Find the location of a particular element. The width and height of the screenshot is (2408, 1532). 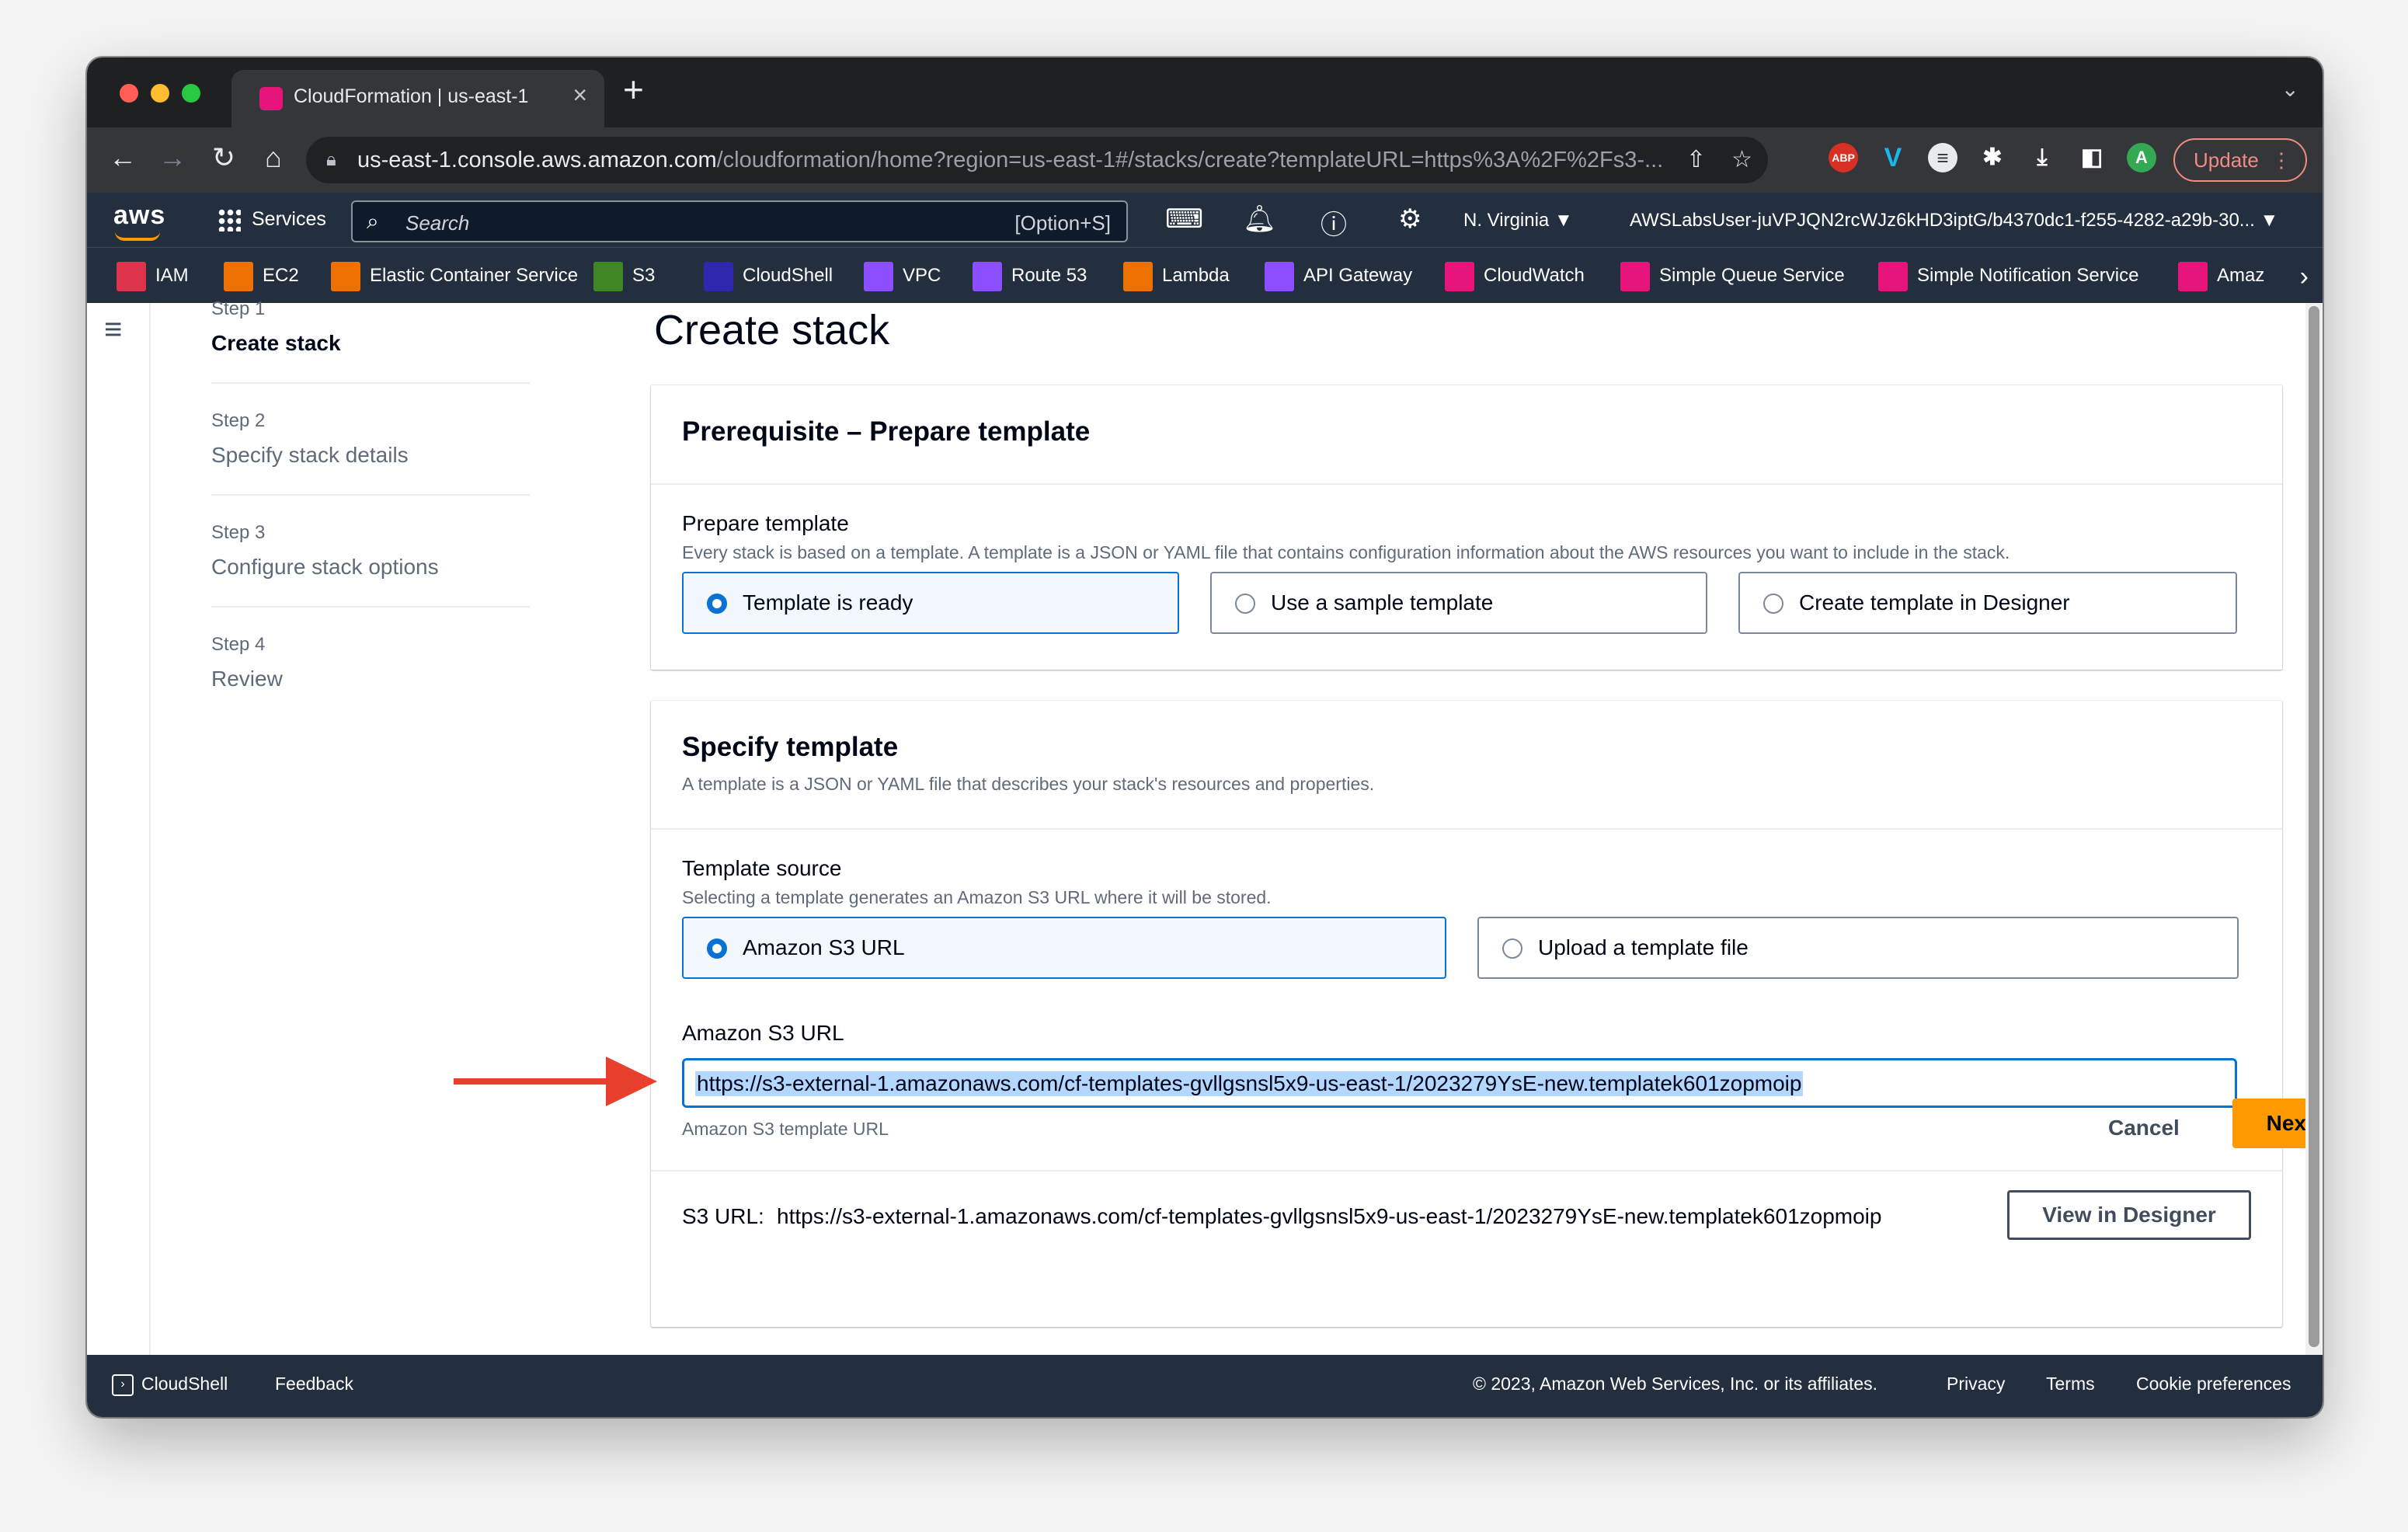

cancel-button: Cancel is located at coordinates (2144, 1128).